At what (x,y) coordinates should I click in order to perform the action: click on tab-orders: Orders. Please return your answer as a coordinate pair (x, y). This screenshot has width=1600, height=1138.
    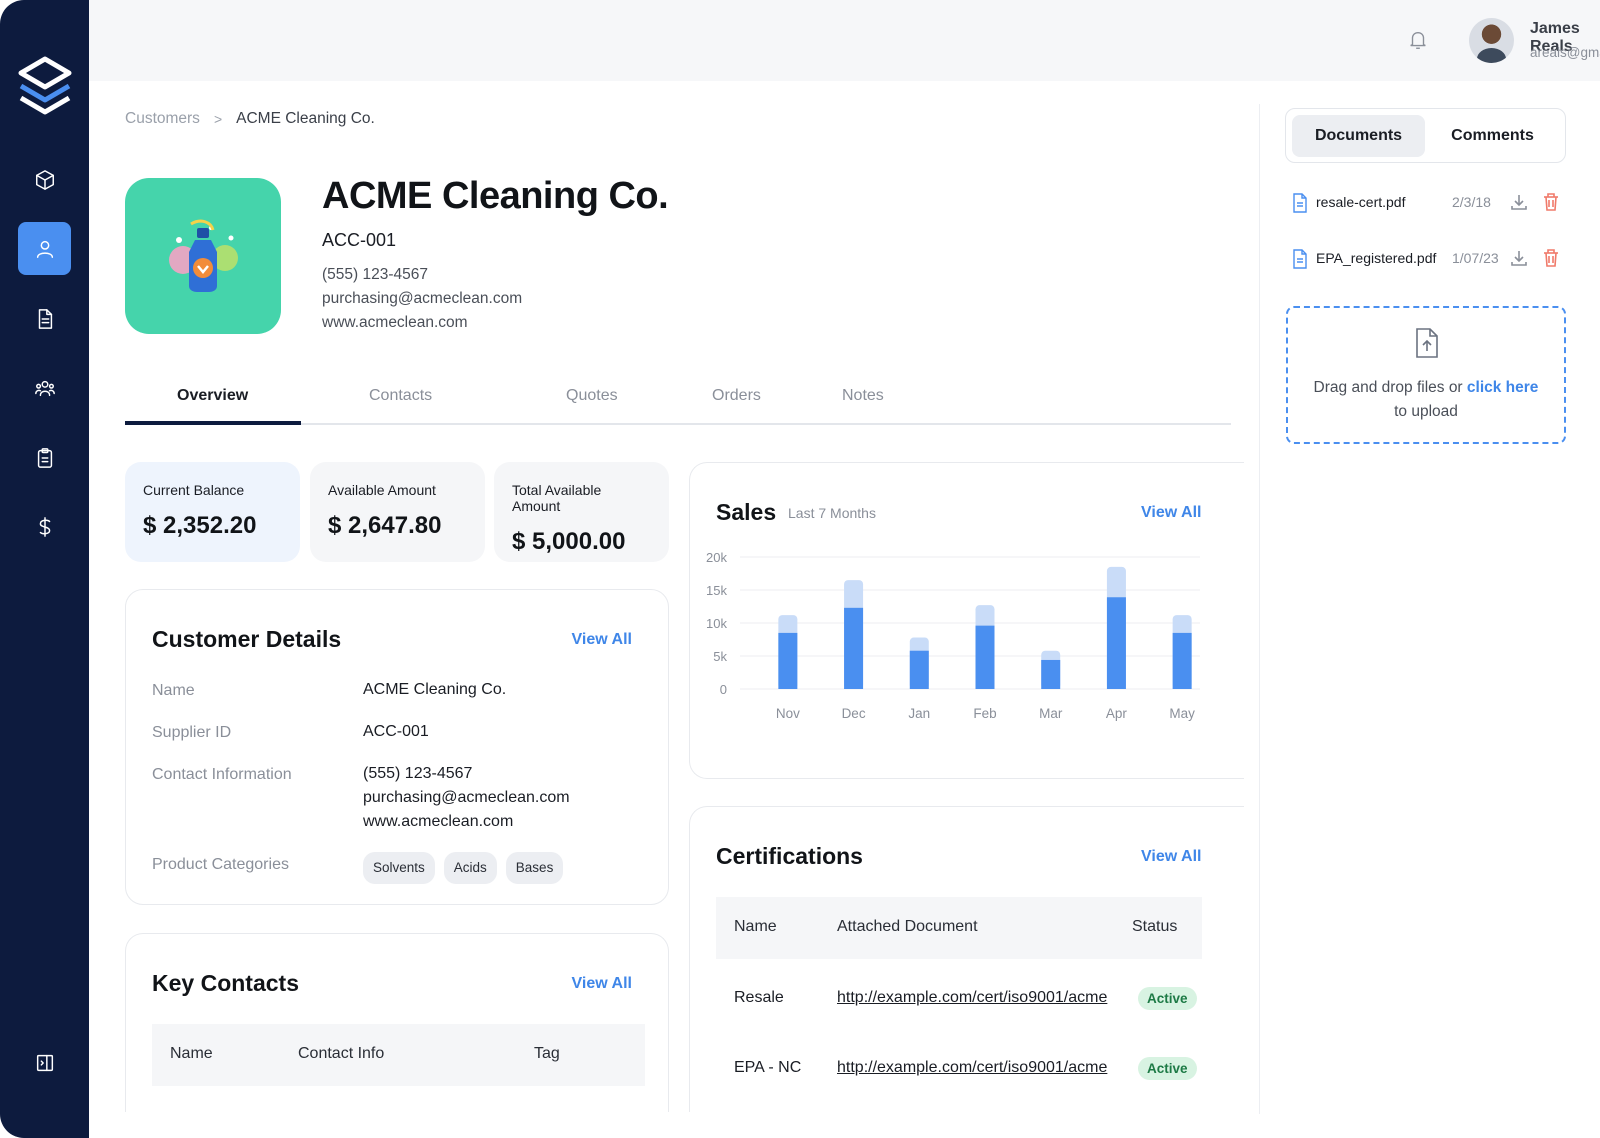
    Looking at the image, I should click on (736, 396).